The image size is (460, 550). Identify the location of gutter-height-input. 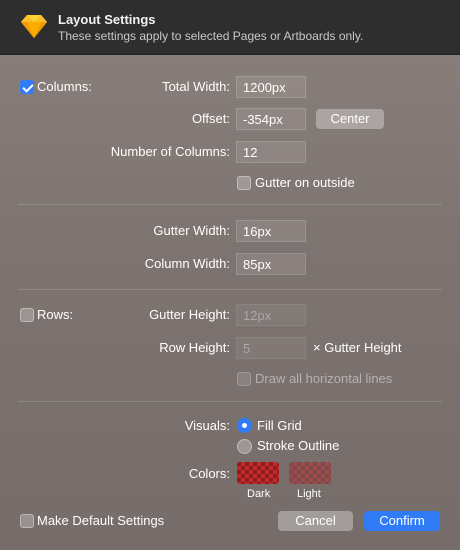
(271, 315).